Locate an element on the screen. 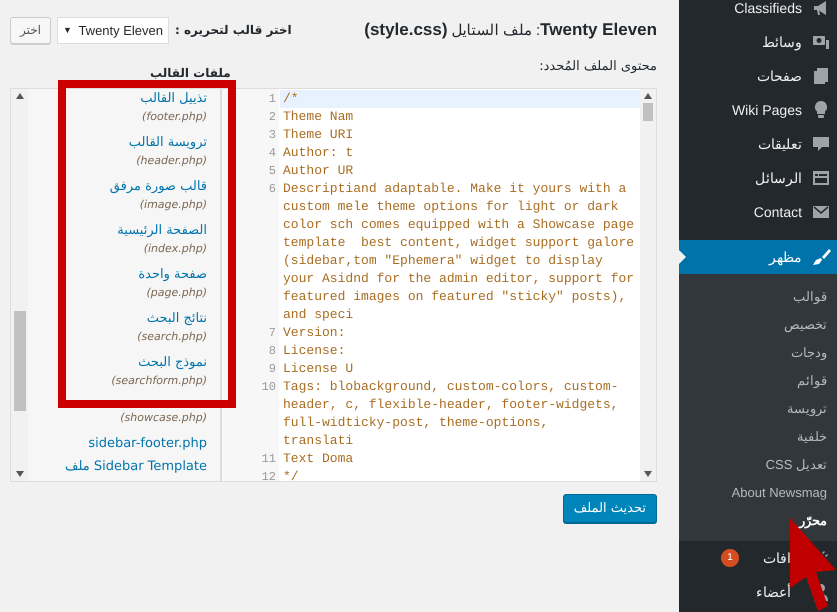  line-number: 12 is located at coordinates (268, 475).